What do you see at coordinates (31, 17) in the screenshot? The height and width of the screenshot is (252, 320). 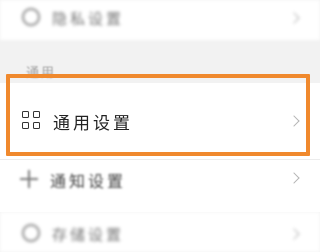 I see `privacy-icon` at bounding box center [31, 17].